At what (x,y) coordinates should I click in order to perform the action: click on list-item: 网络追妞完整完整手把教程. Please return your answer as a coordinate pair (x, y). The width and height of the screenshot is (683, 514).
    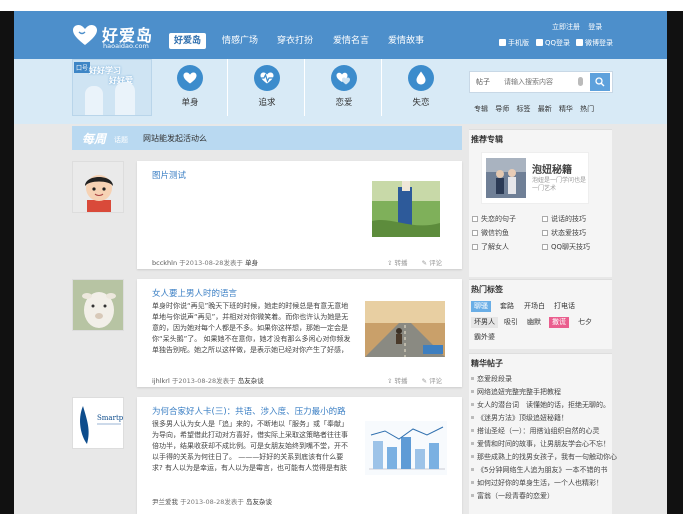
    Looking at the image, I should click on (516, 392).